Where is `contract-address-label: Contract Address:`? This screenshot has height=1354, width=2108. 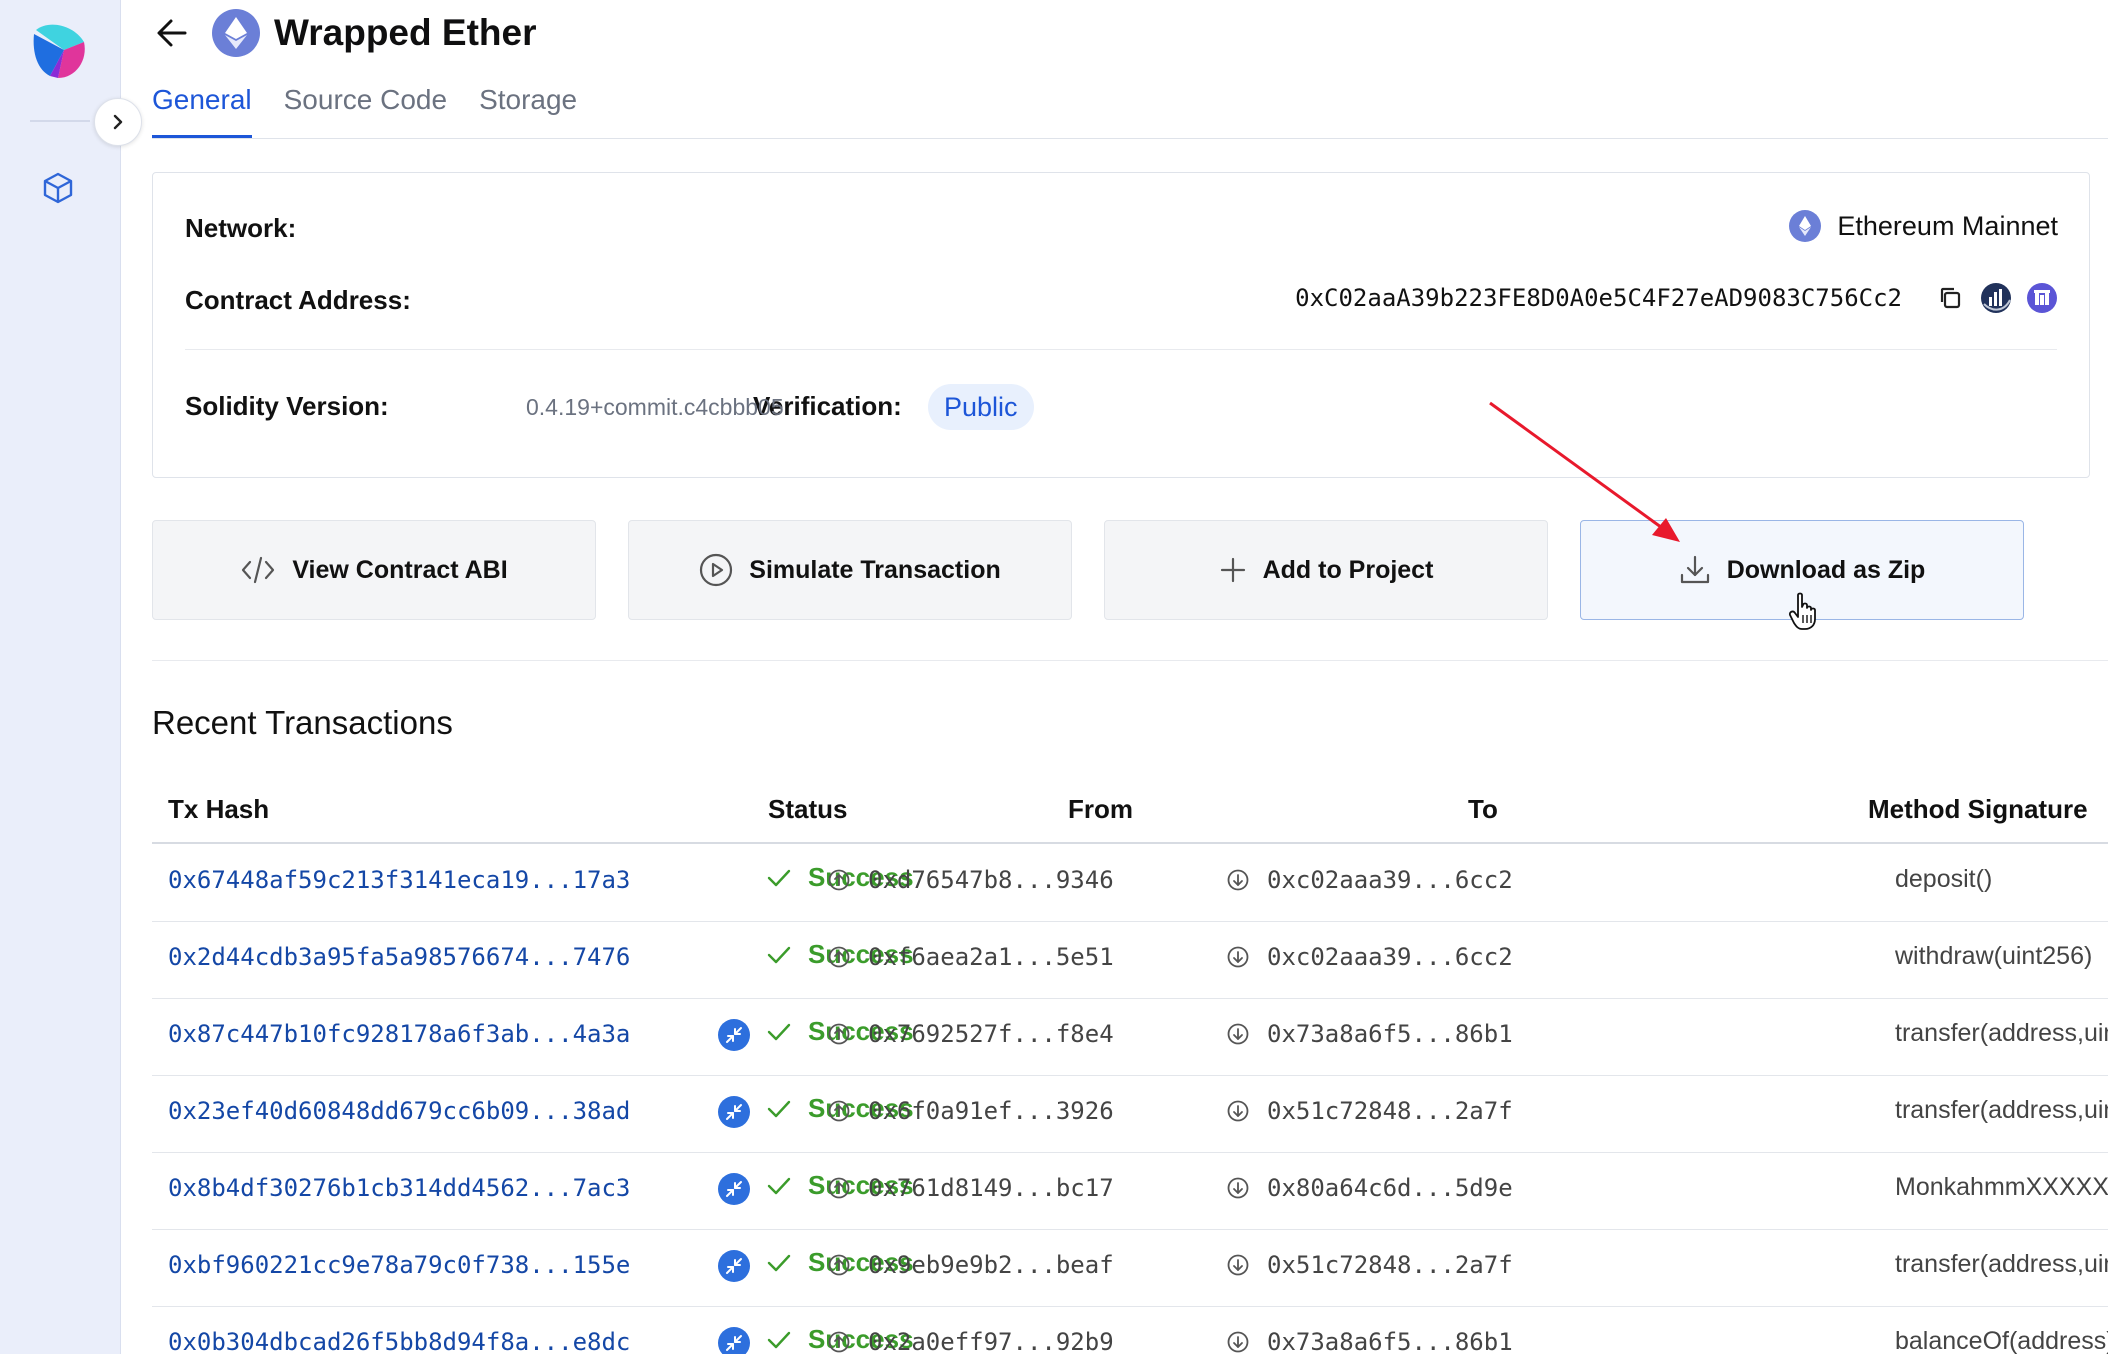 contract-address-label: Contract Address: is located at coordinates (298, 300).